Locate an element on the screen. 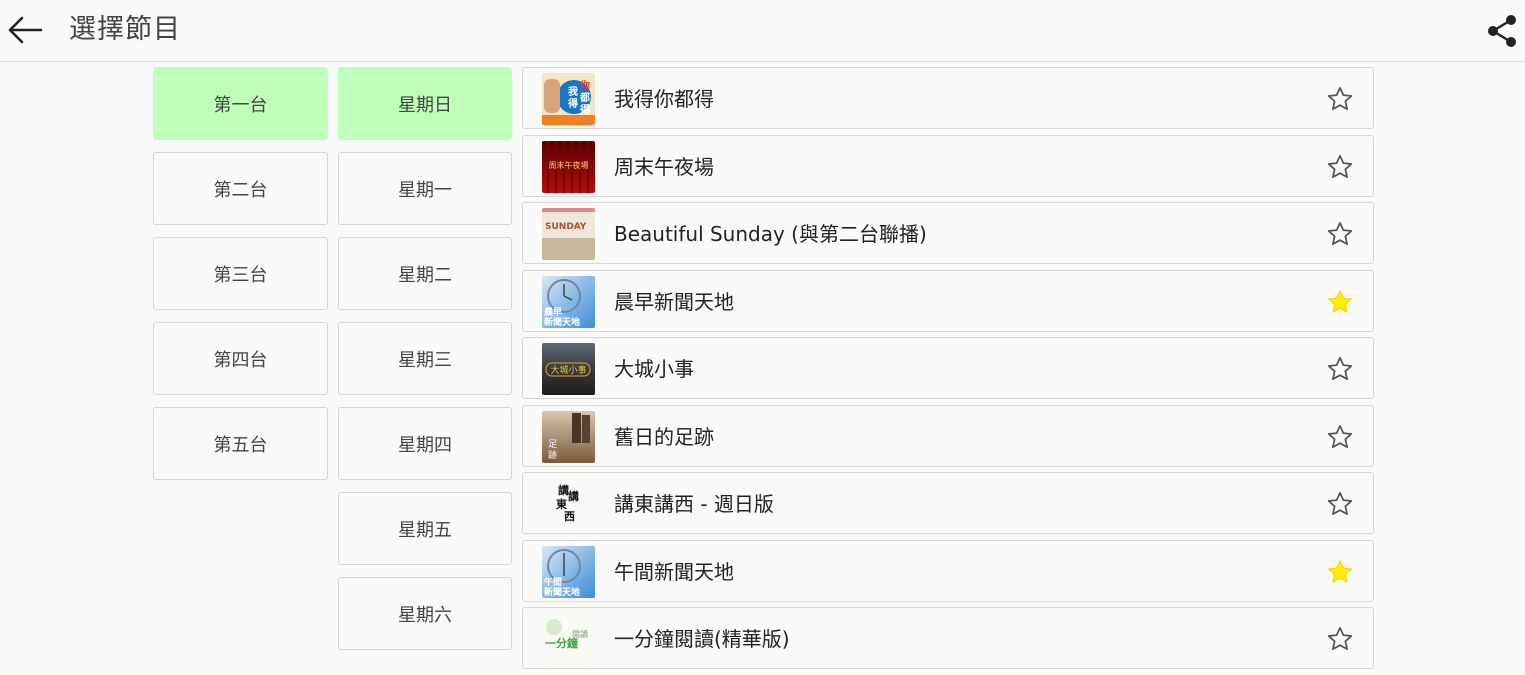 The width and height of the screenshot is (1525, 675). day-tile: 星期五 is located at coordinates (425, 528).